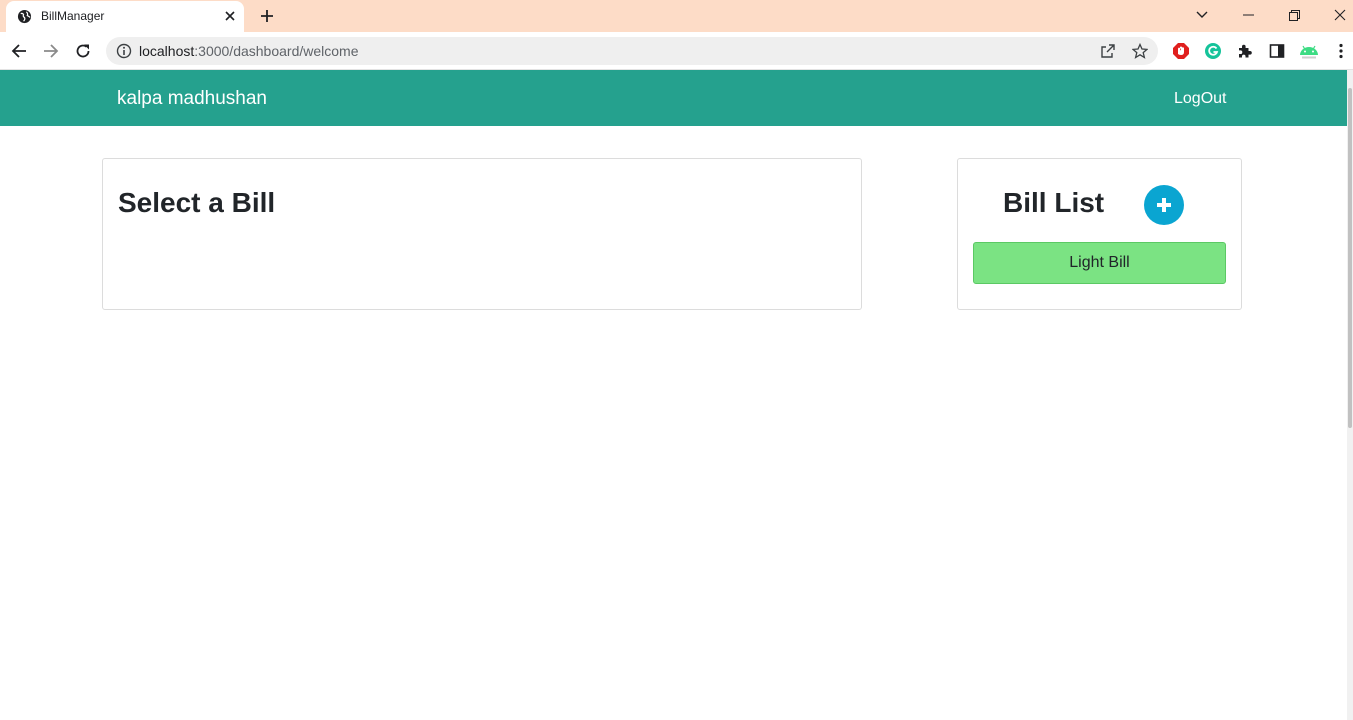 Image resolution: width=1353 pixels, height=720 pixels. What do you see at coordinates (1213, 51) in the screenshot?
I see `grammarly-extension-icon` at bounding box center [1213, 51].